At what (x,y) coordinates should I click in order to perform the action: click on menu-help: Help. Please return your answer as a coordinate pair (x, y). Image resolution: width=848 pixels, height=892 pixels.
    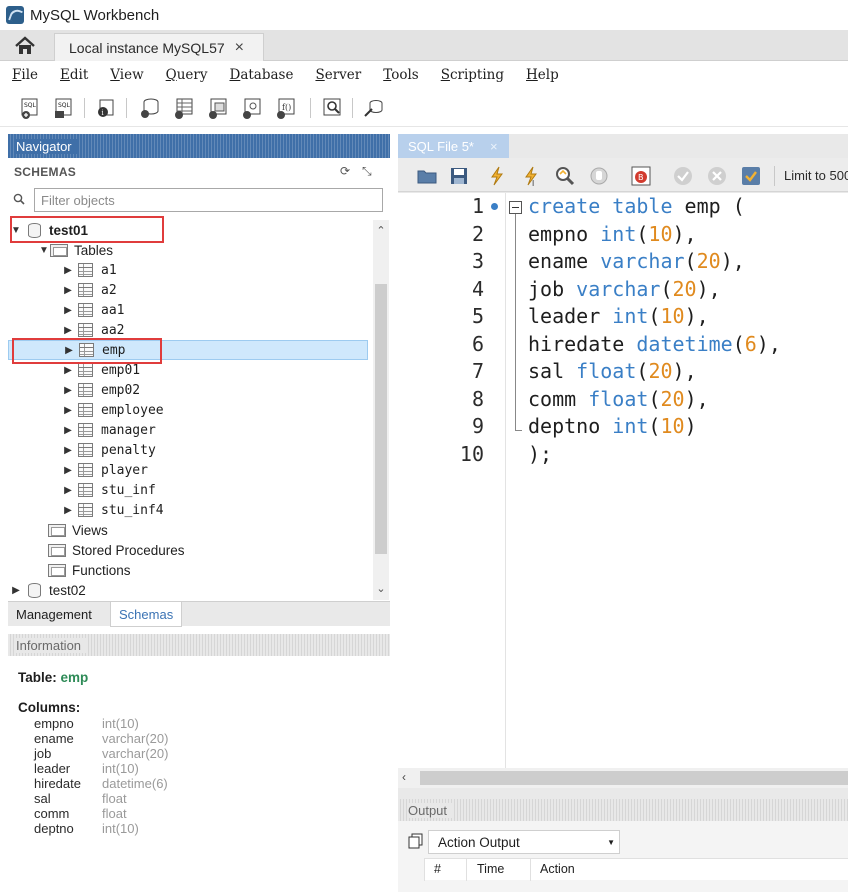
    Looking at the image, I should click on (542, 75).